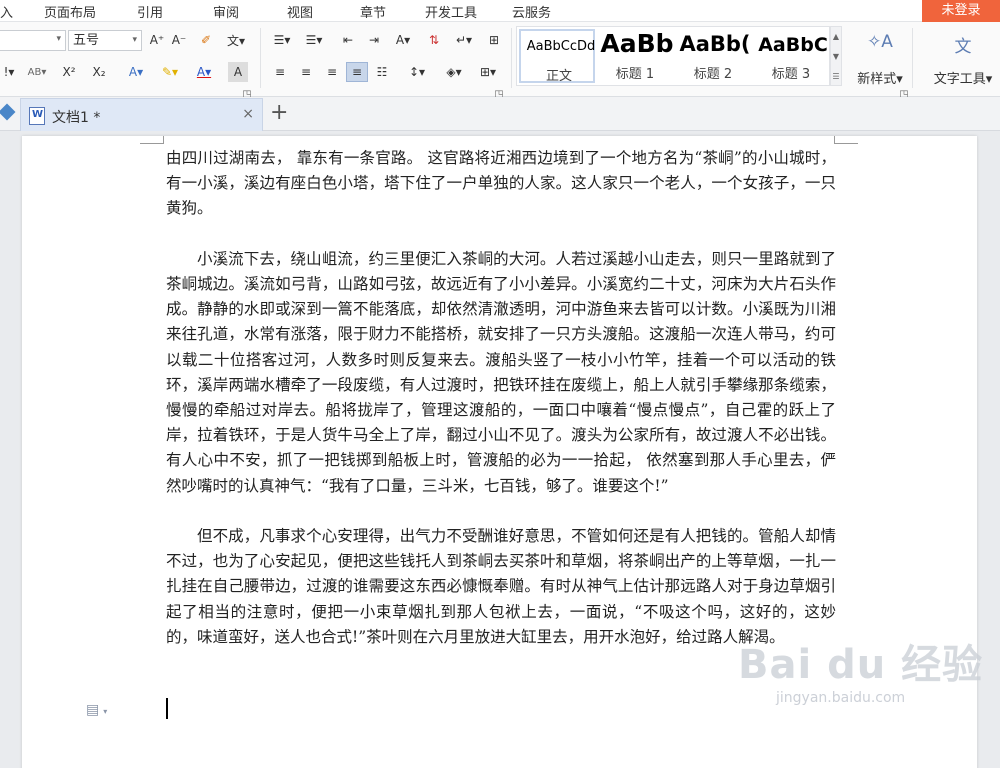 Image resolution: width=1000 pixels, height=768 pixels. I want to click on superscript-button: X², so click(69, 72).